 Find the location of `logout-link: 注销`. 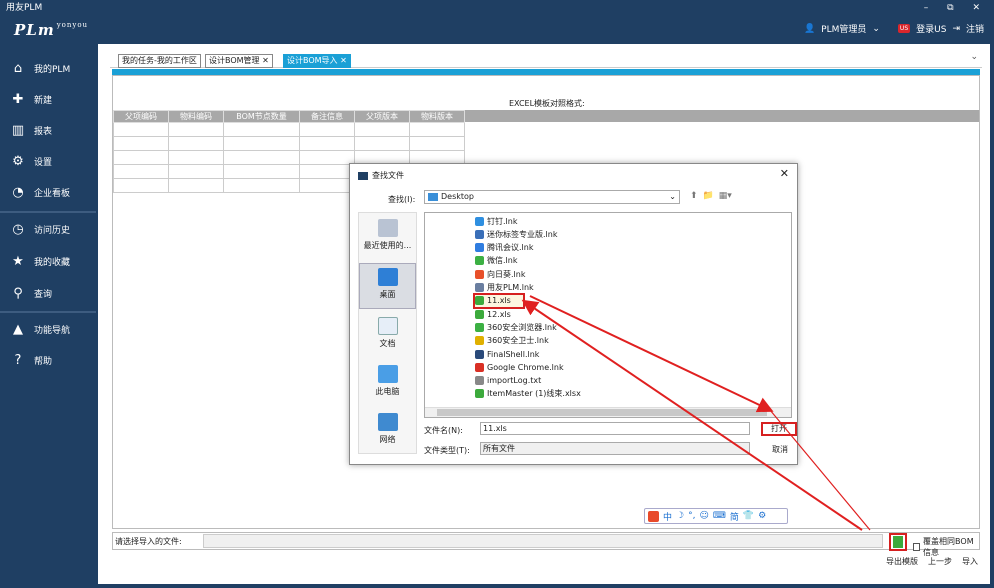

logout-link: 注销 is located at coordinates (975, 28).